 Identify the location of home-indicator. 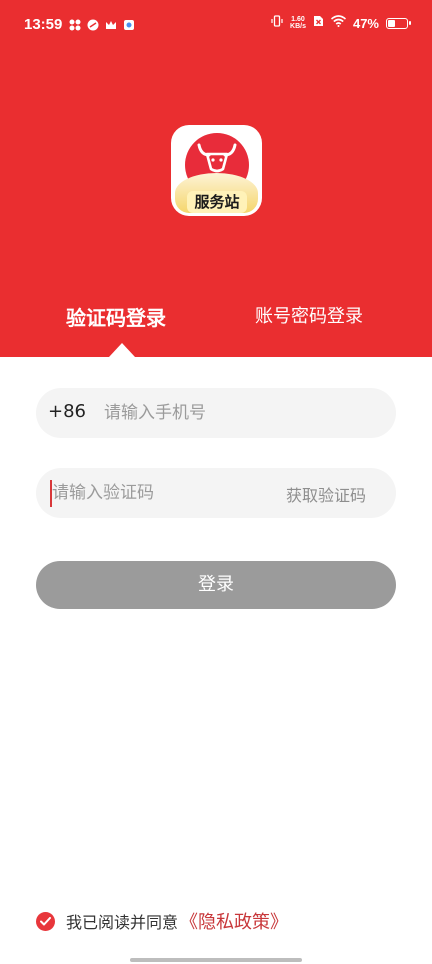
(216, 960).